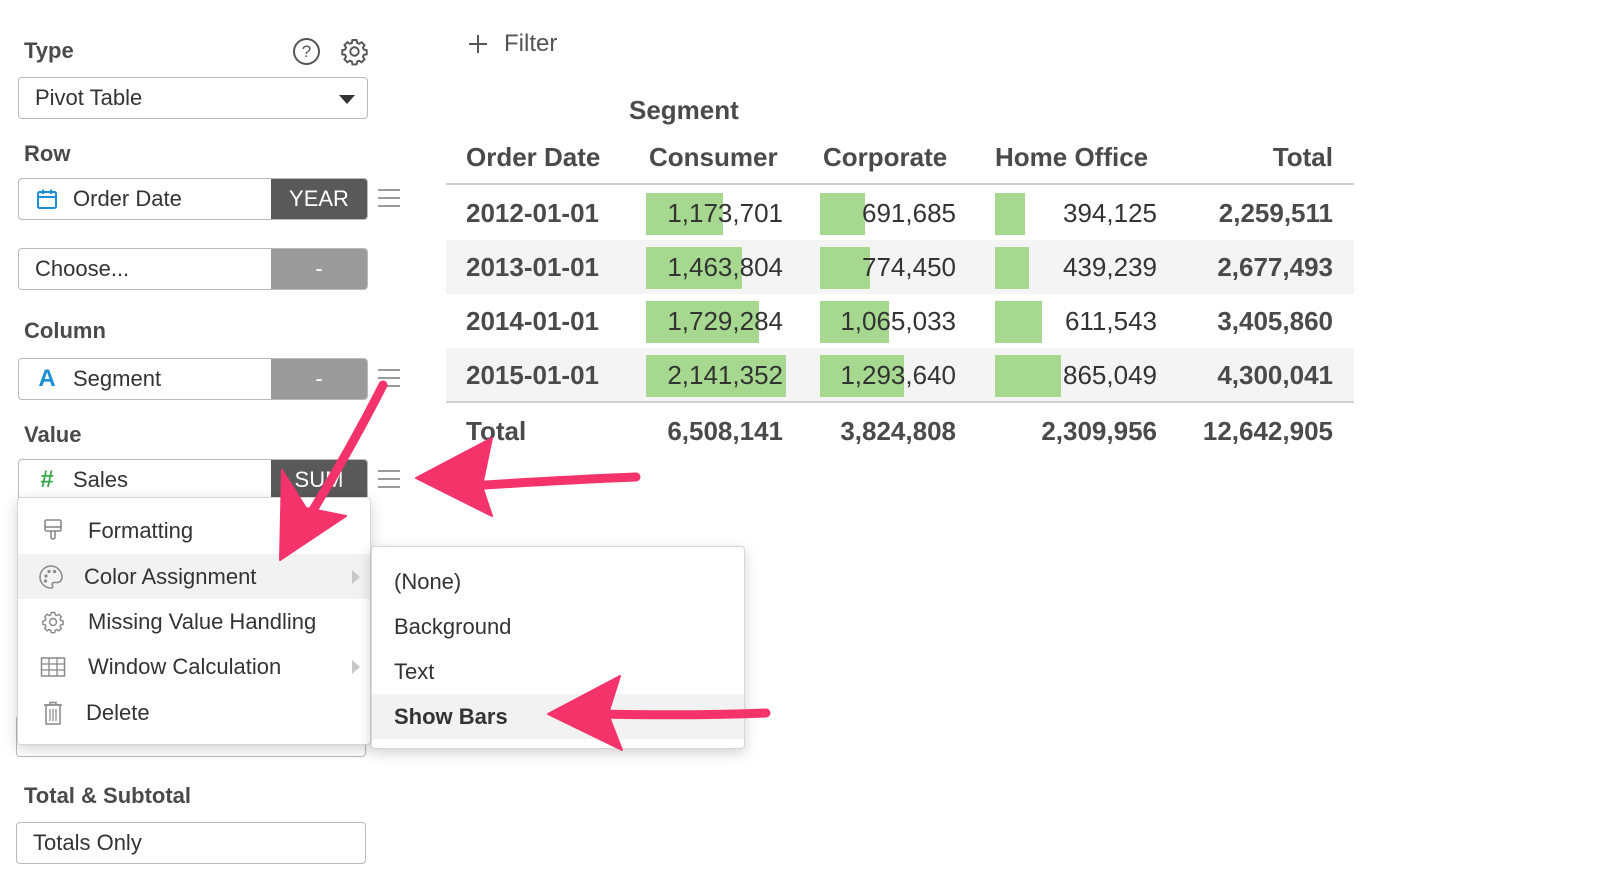 The image size is (1604, 892). Describe the element at coordinates (909, 266) in the screenshot. I see `cell-value: 774,450` at that location.